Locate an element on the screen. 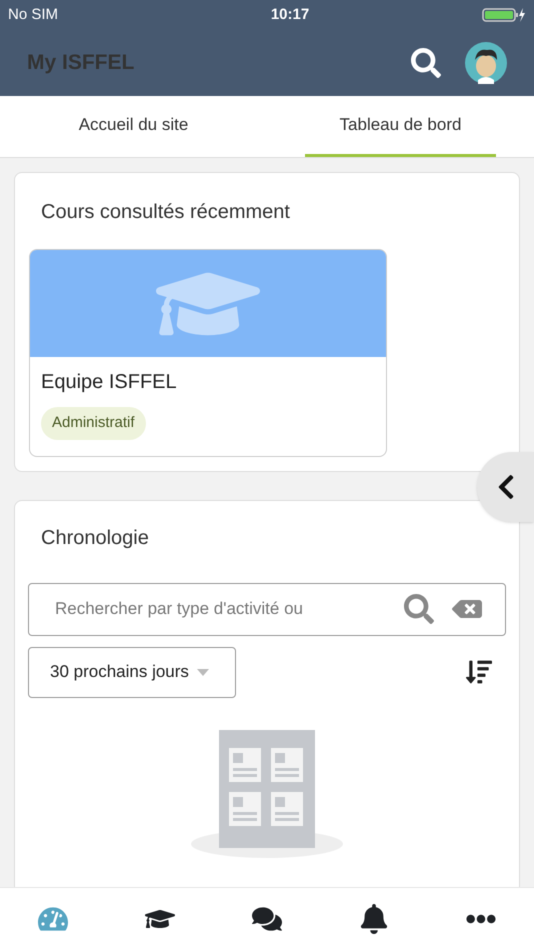 This screenshot has height=950, width=534. search-icon is located at coordinates (419, 609).